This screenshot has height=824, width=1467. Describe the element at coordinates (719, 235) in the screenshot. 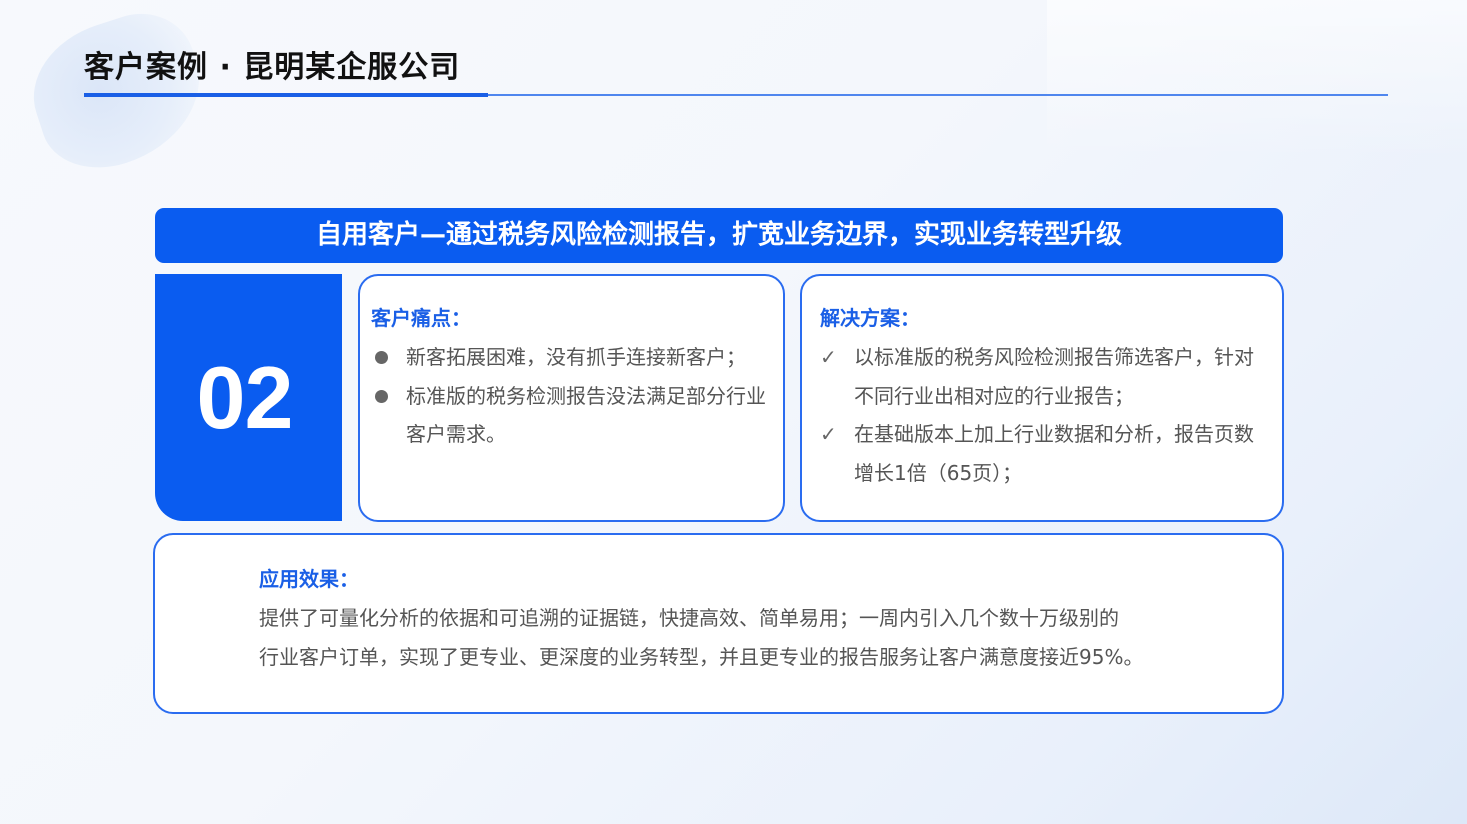

I see `case-banner: 自用客户—通过税务风险检测报告，扩宽业务边界，实现业务转型升级` at that location.